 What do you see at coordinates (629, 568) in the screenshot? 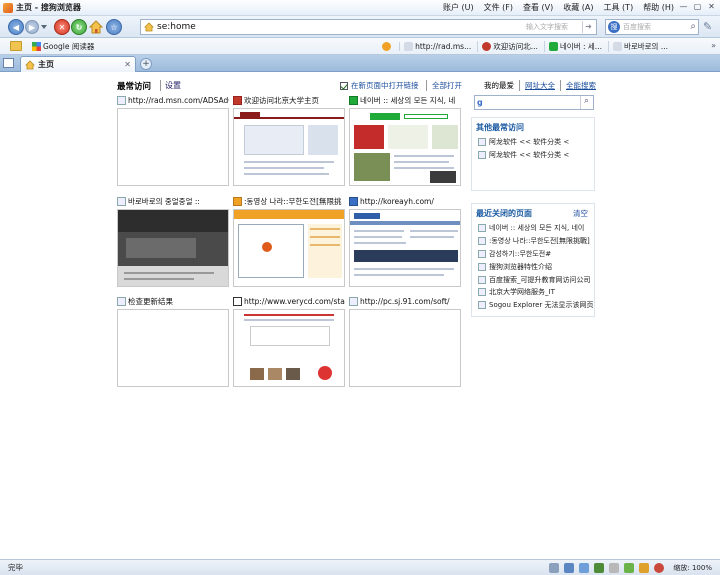
I see `adblock-icon` at bounding box center [629, 568].